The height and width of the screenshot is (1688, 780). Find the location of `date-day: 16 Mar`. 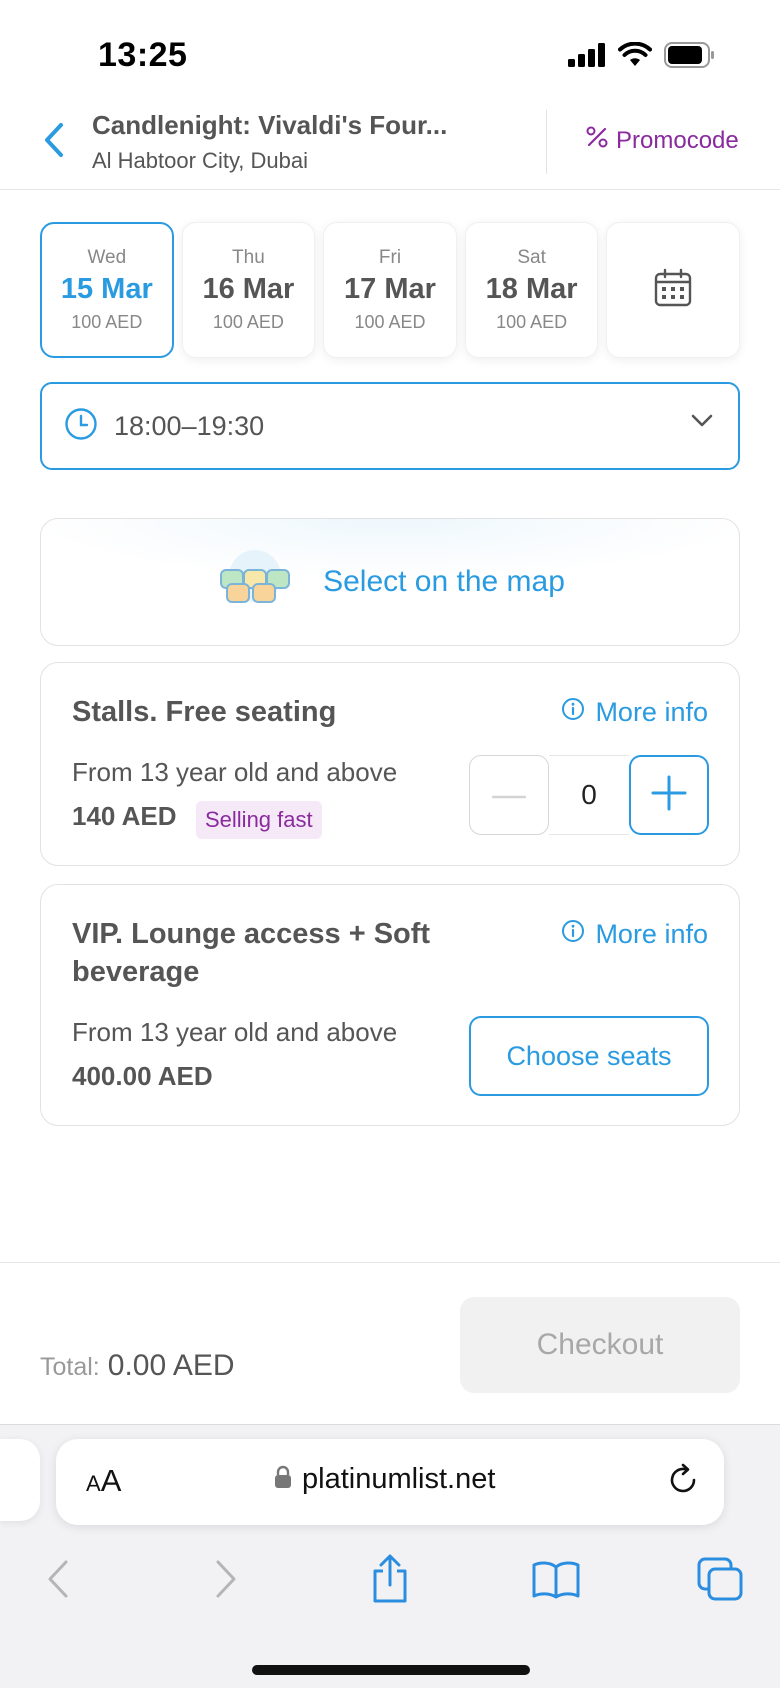

date-day: 16 Mar is located at coordinates (248, 289).